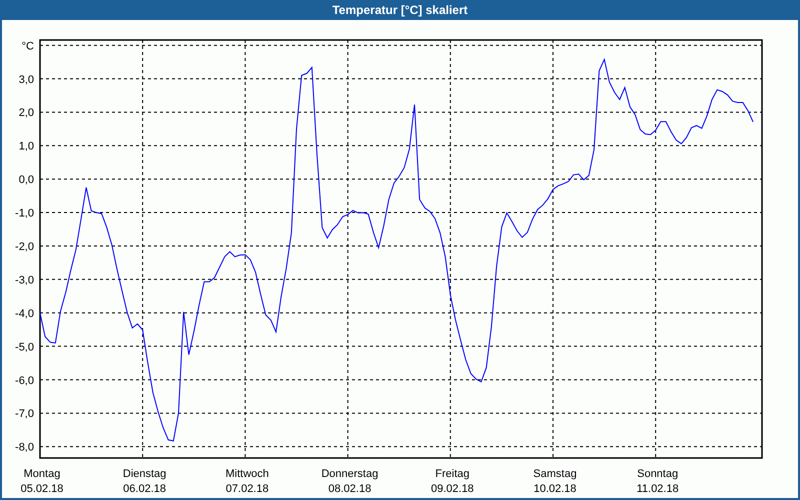  Describe the element at coordinates (24, 347) in the screenshot. I see `y-tick-label: -5,0` at that location.